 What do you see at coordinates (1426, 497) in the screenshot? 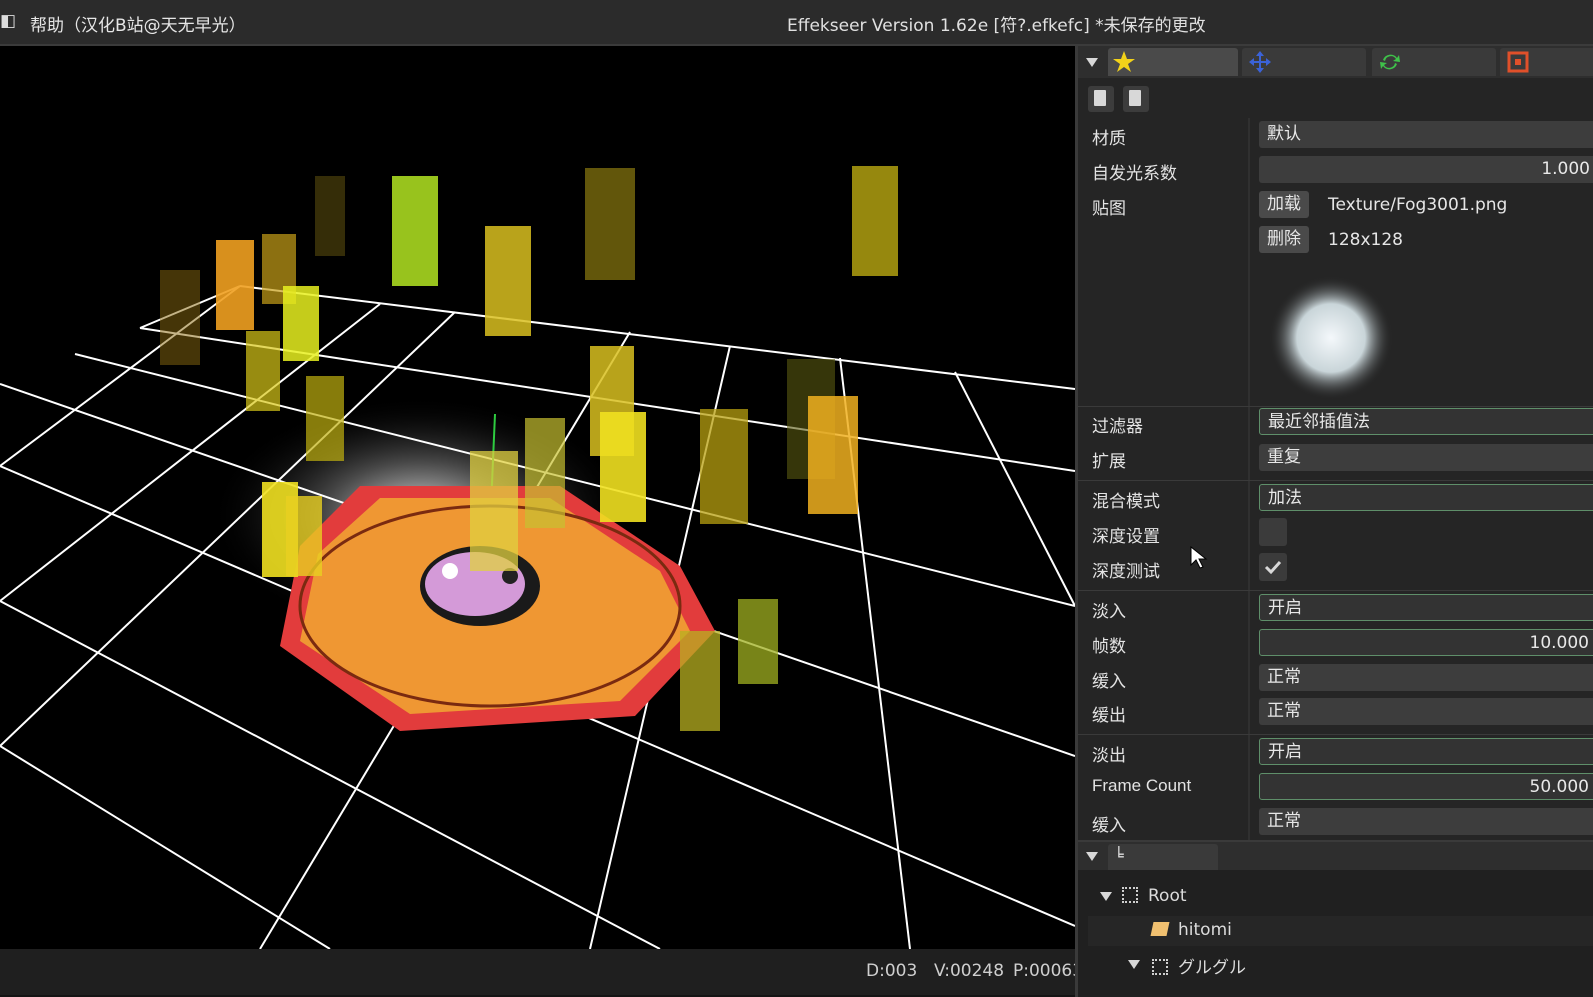
I see `blend-select: 加法` at bounding box center [1426, 497].